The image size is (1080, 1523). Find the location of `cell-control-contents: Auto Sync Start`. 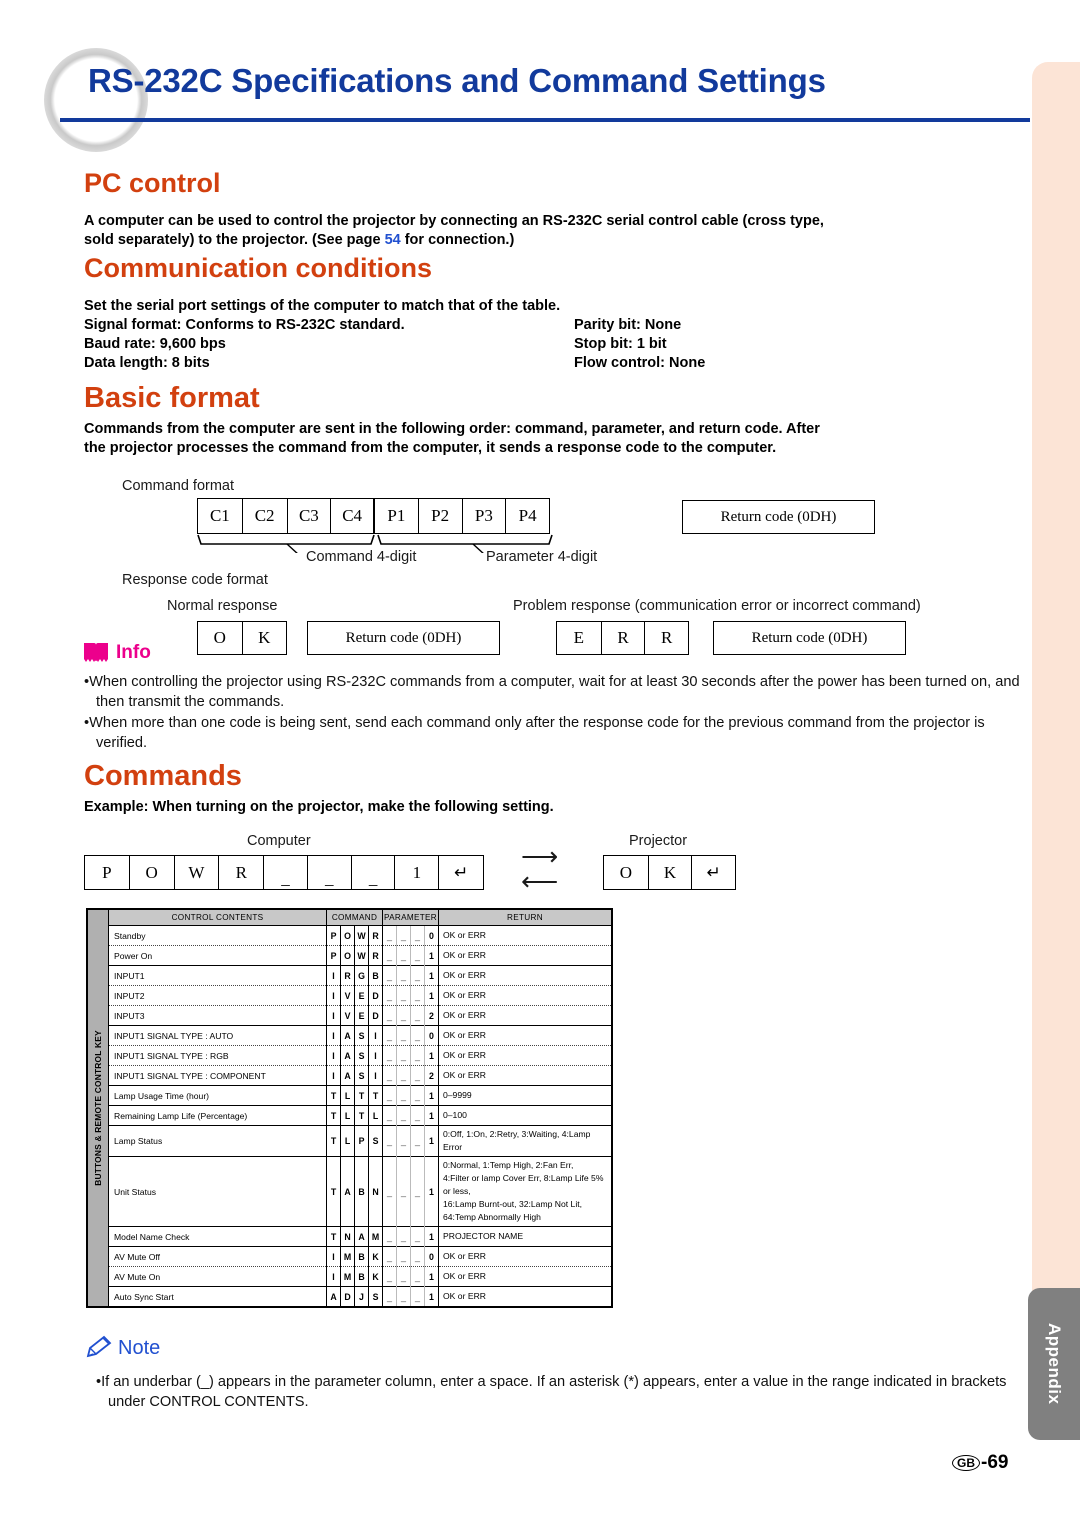

cell-control-contents: Auto Sync Start is located at coordinates (218, 1296).